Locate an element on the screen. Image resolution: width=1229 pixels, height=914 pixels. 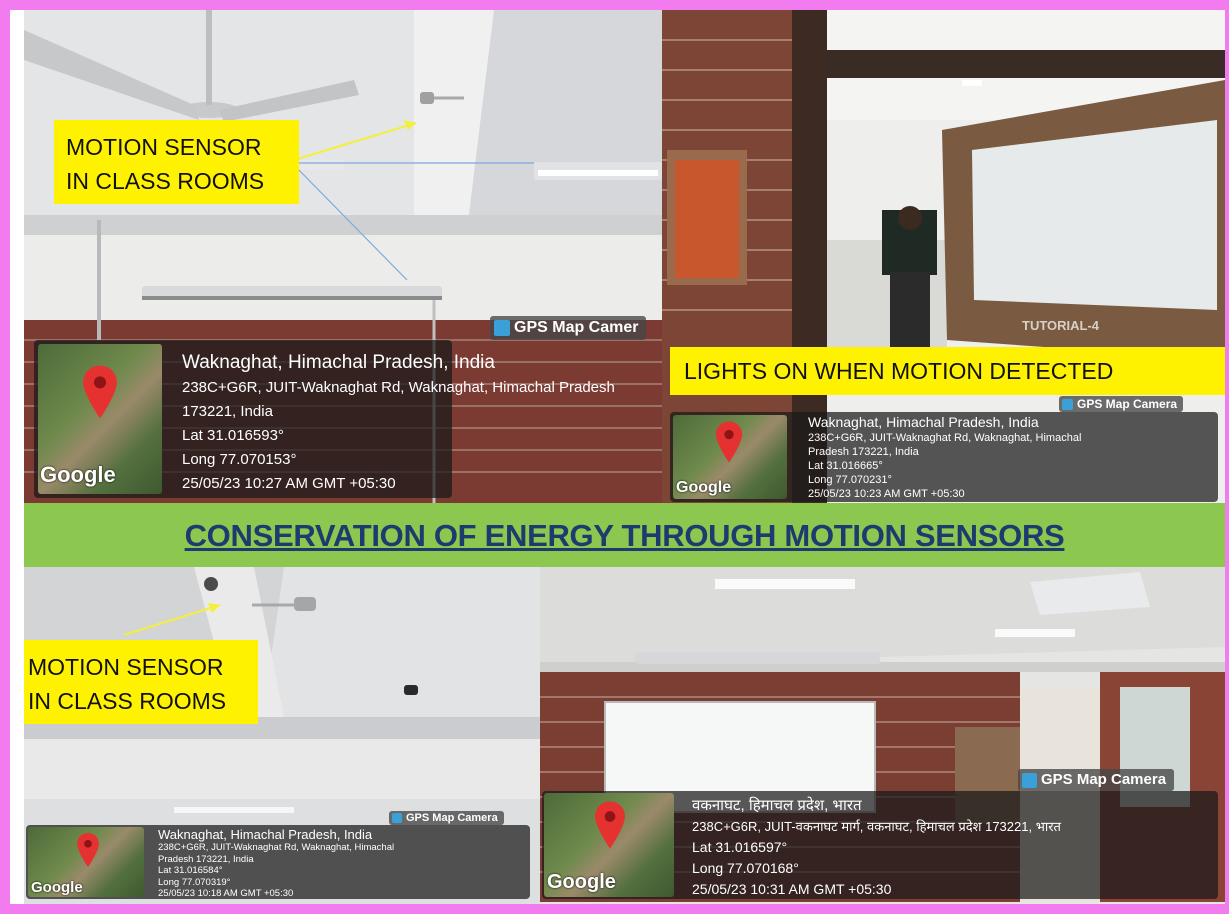
gps-longitude: Long 77.070168° is located at coordinates (745, 868).